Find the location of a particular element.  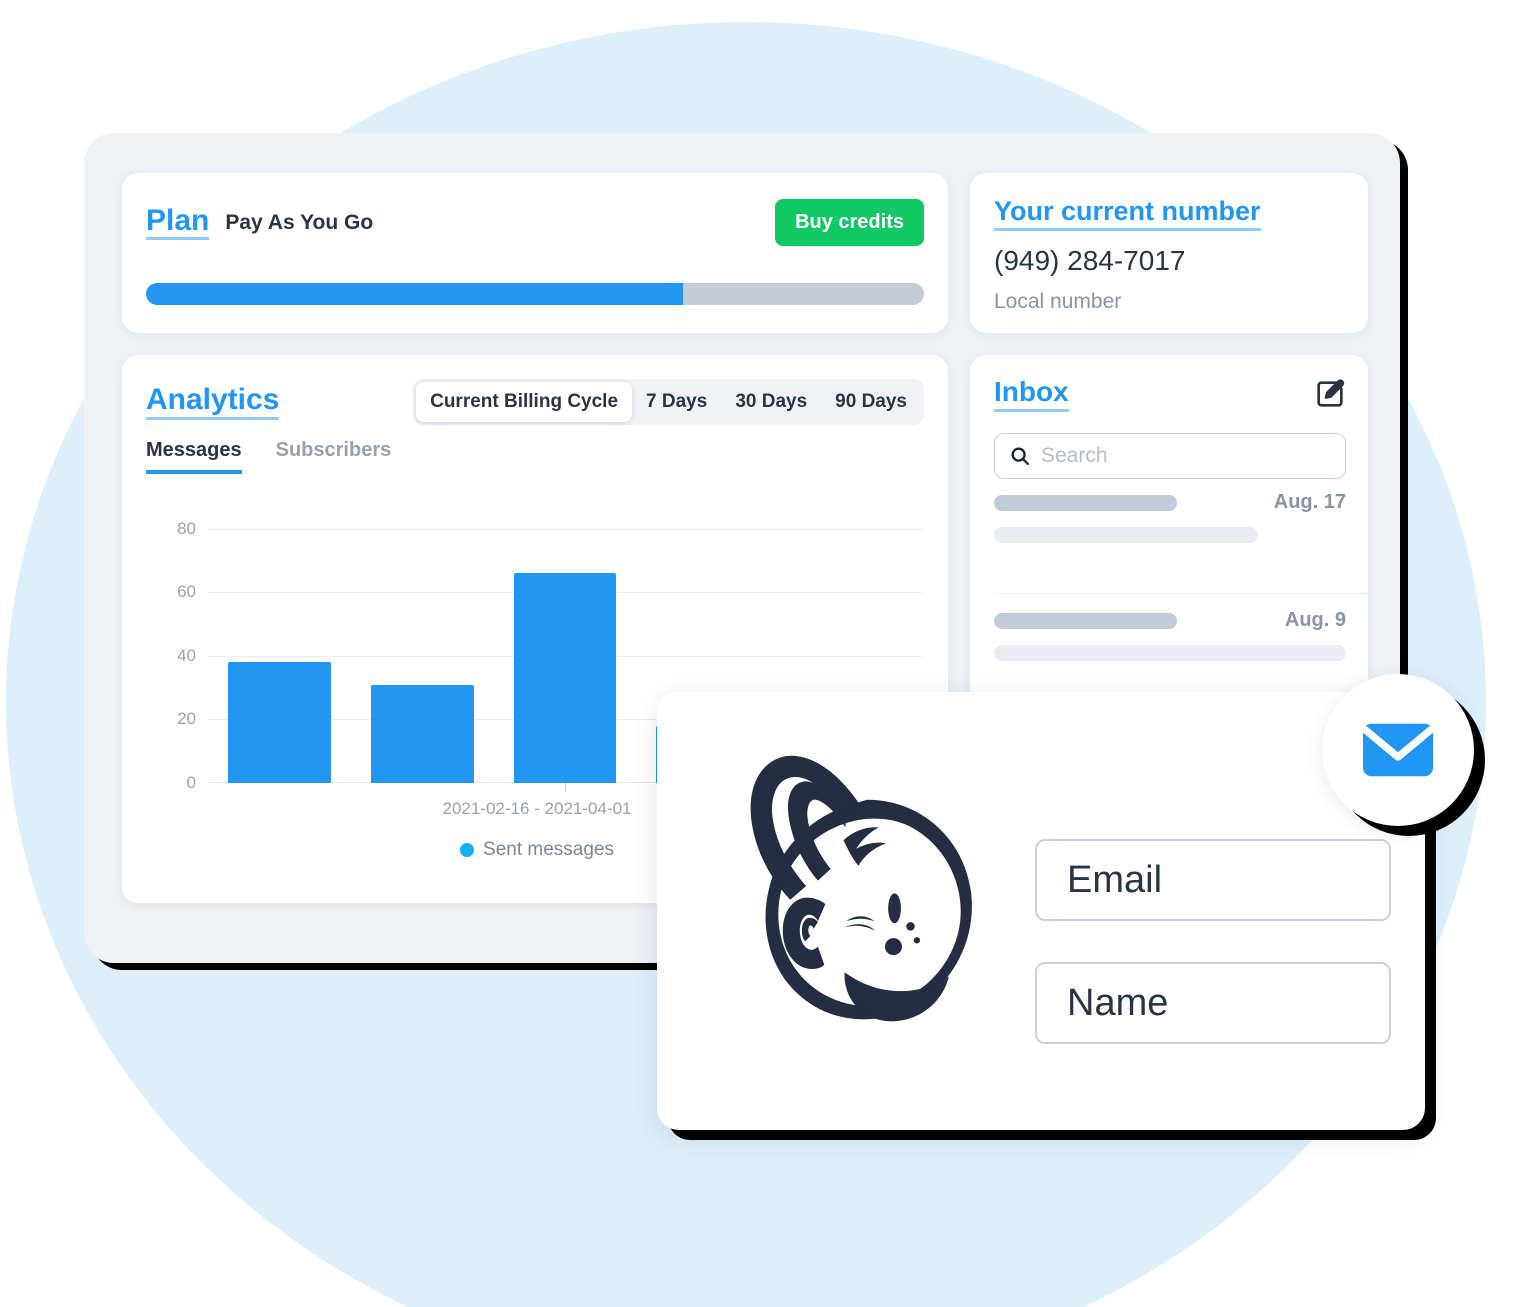

inbox-header: Inbox is located at coordinates (1170, 394).